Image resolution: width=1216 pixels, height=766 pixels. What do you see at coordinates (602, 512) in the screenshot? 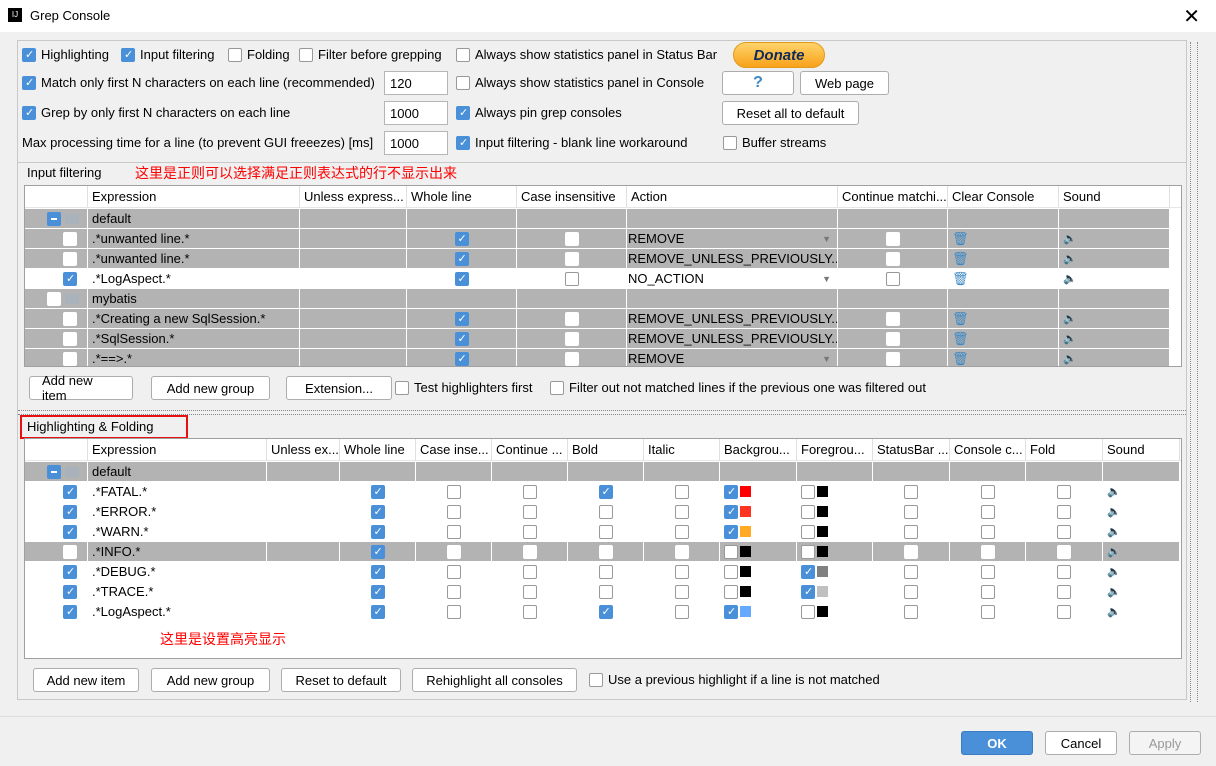
I see `table-row: .*ERROR.* 🔈` at bounding box center [602, 512].